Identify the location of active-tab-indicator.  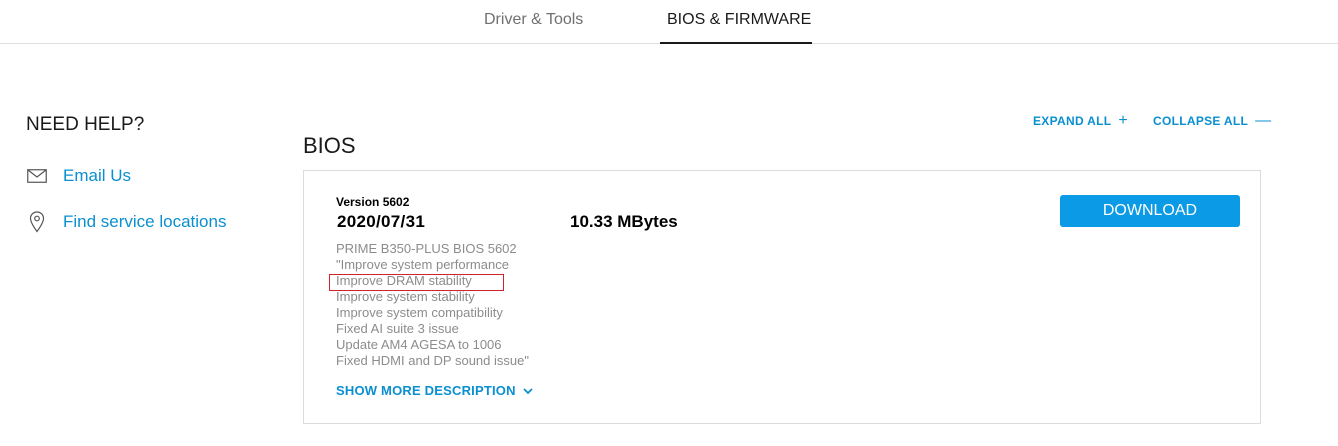
(736, 43).